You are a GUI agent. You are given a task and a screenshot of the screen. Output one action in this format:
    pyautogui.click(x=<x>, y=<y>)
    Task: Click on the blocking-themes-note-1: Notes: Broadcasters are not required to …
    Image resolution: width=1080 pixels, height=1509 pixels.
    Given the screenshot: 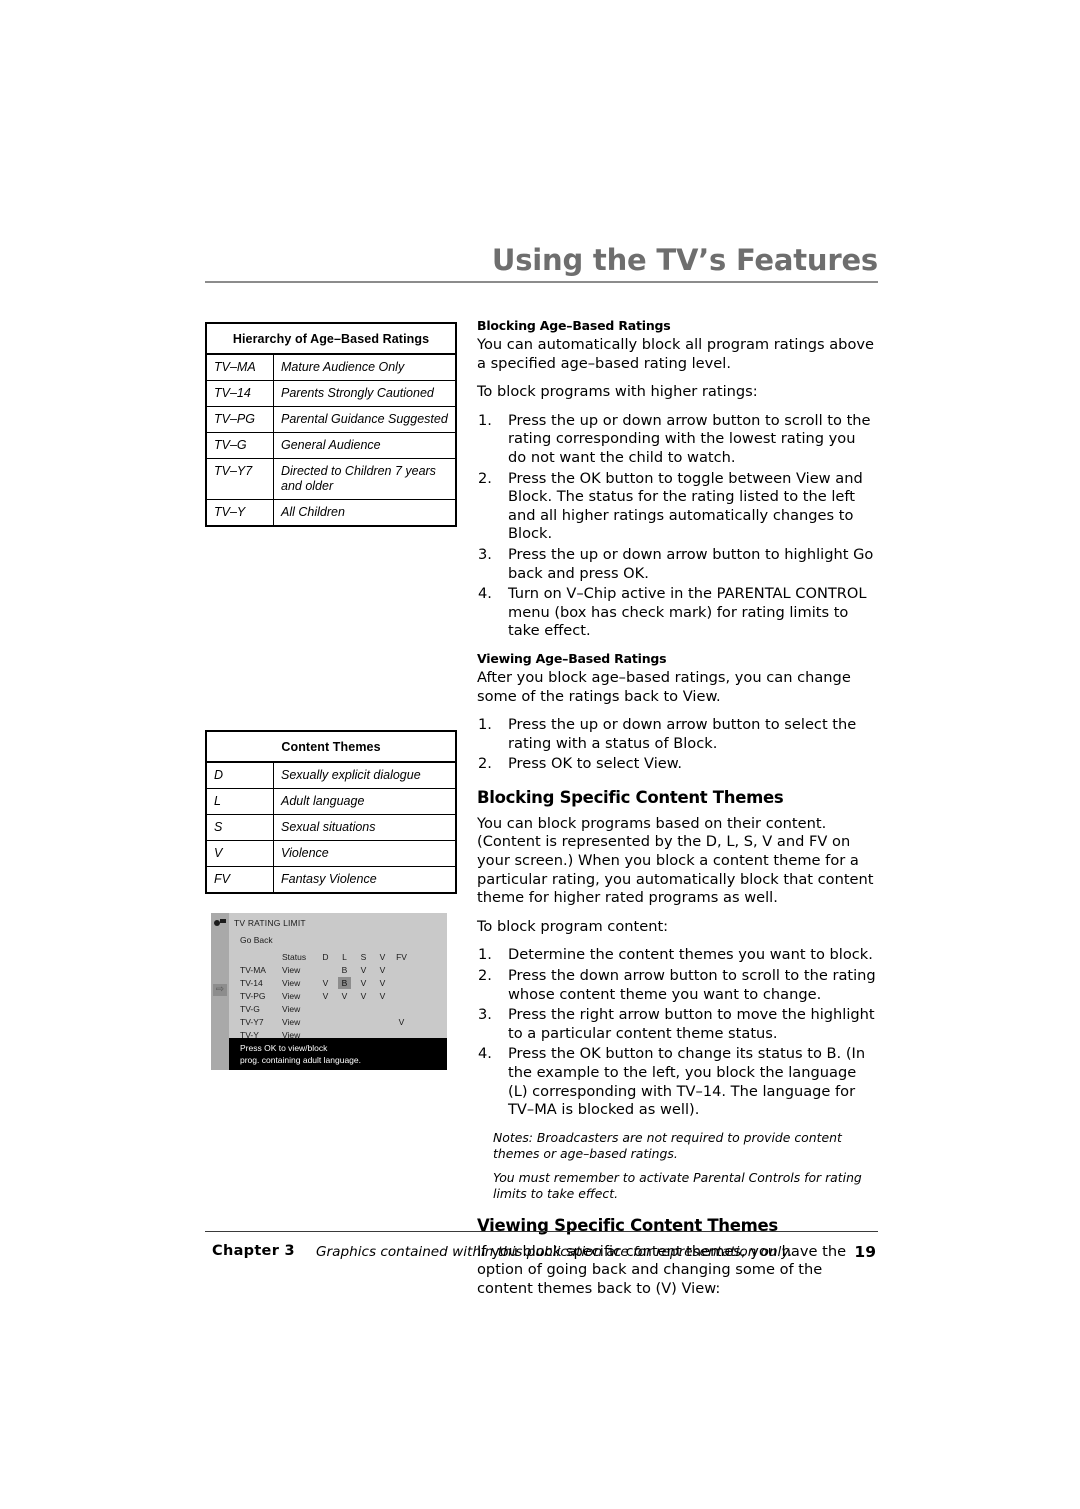 What is the action you would take?
    pyautogui.click(x=667, y=1145)
    